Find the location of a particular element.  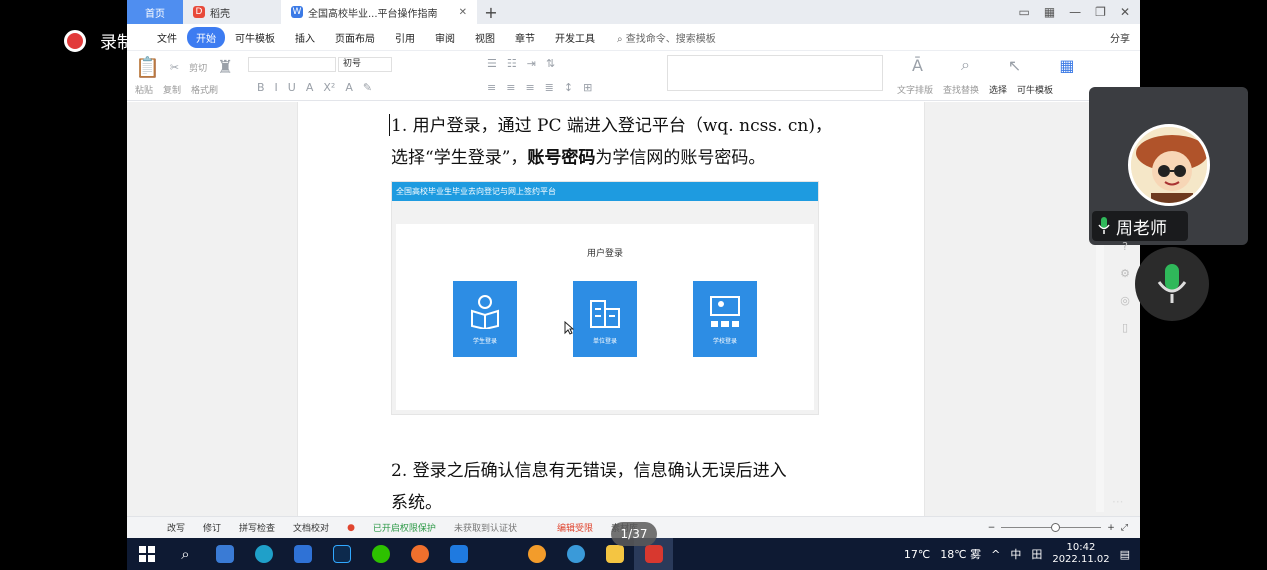

ie-icon is located at coordinates (575, 554).